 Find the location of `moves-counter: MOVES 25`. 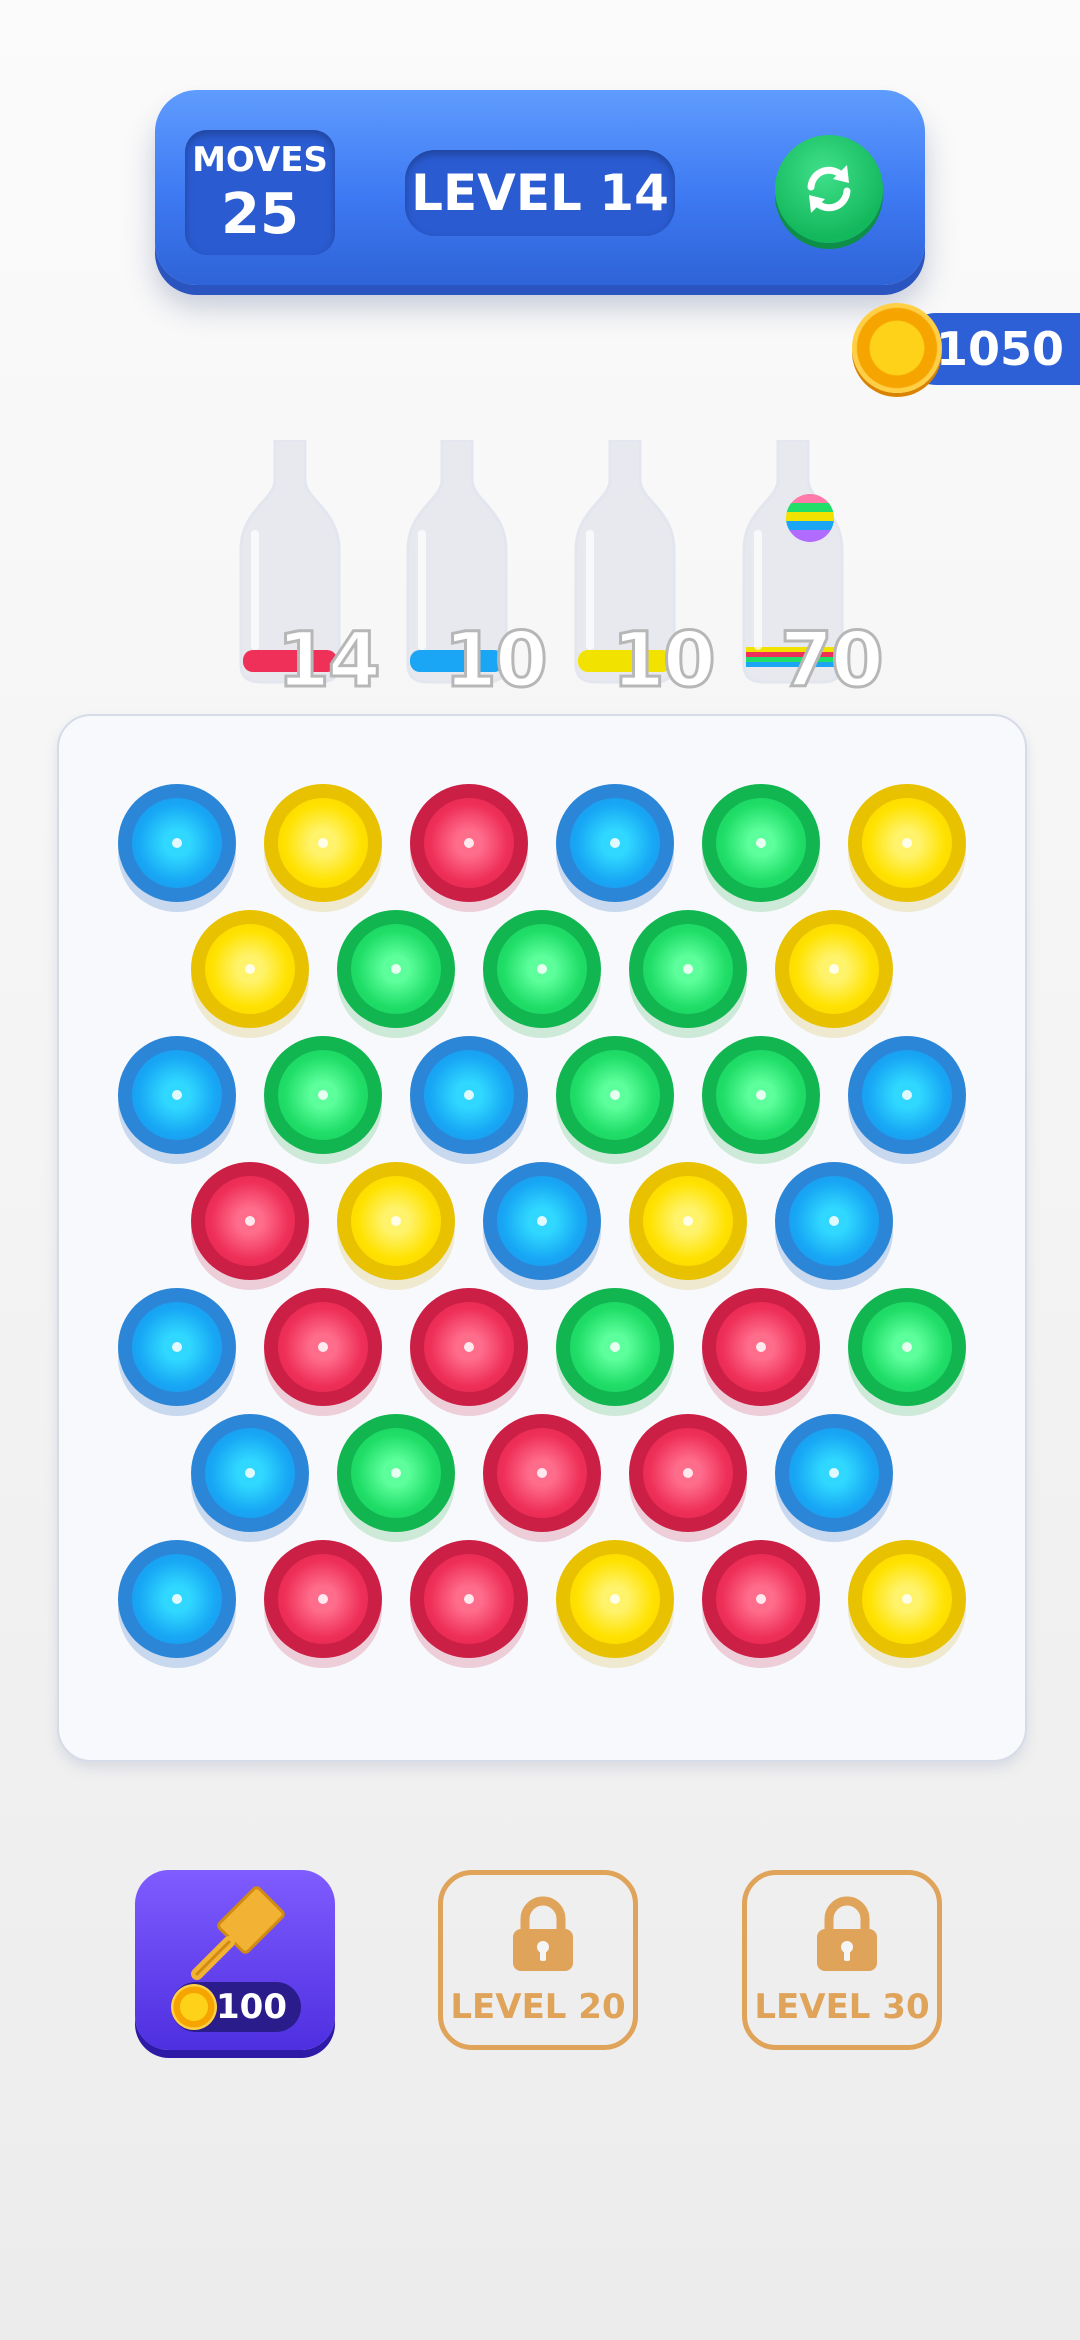

moves-counter: MOVES 25 is located at coordinates (260, 192).